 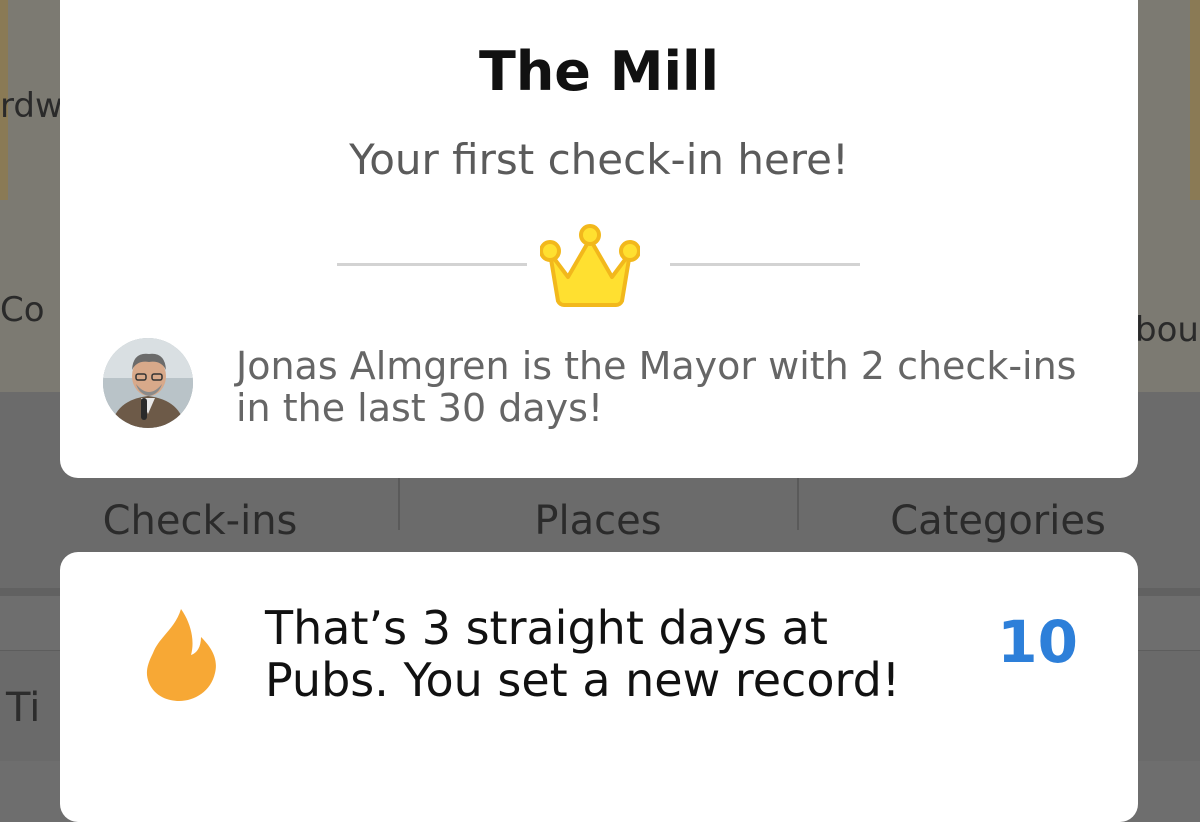 I want to click on person-icon, so click(x=148, y=383).